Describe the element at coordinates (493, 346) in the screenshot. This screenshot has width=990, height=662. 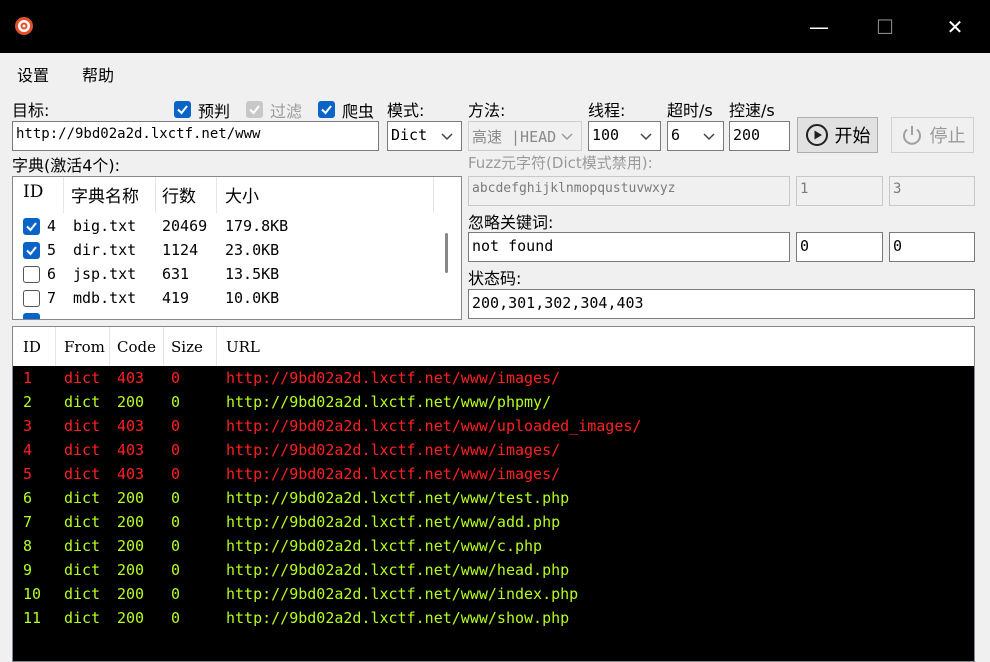
I see `results-header: ID From Code Size URL` at that location.